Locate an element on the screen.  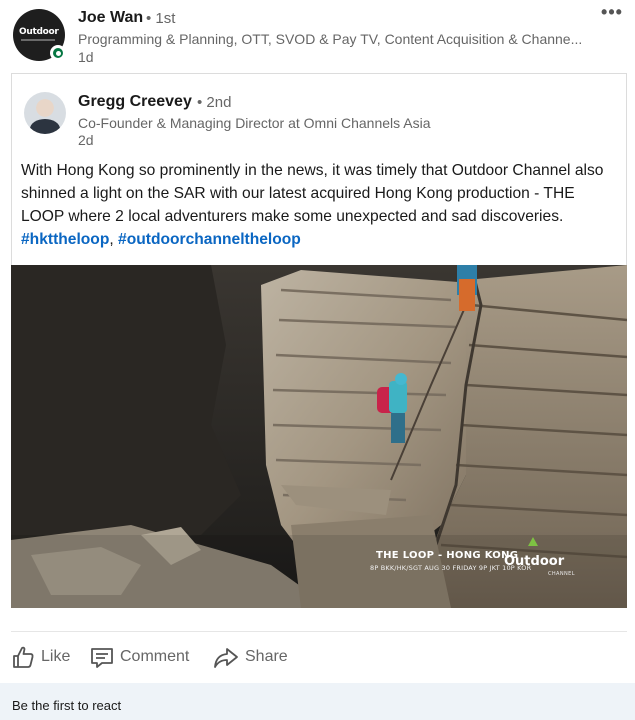
shared-author-avatar is located at coordinates (45, 113).